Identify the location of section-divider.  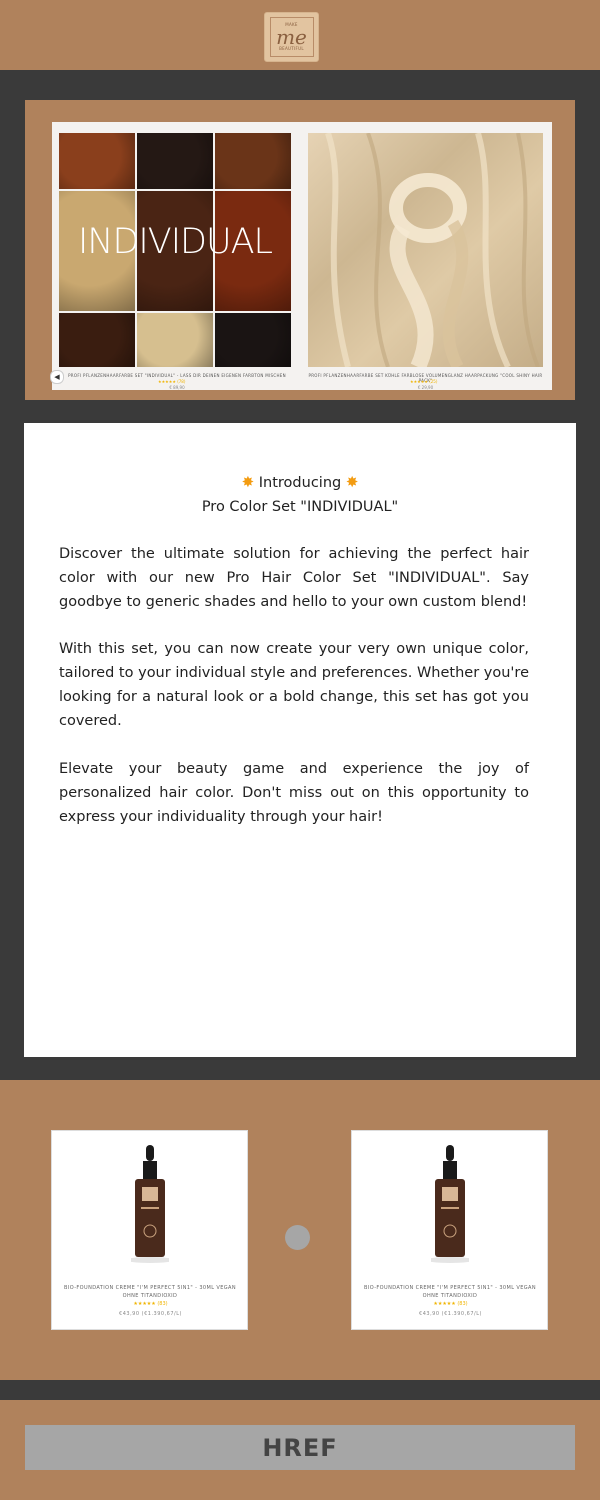
(300, 1390).